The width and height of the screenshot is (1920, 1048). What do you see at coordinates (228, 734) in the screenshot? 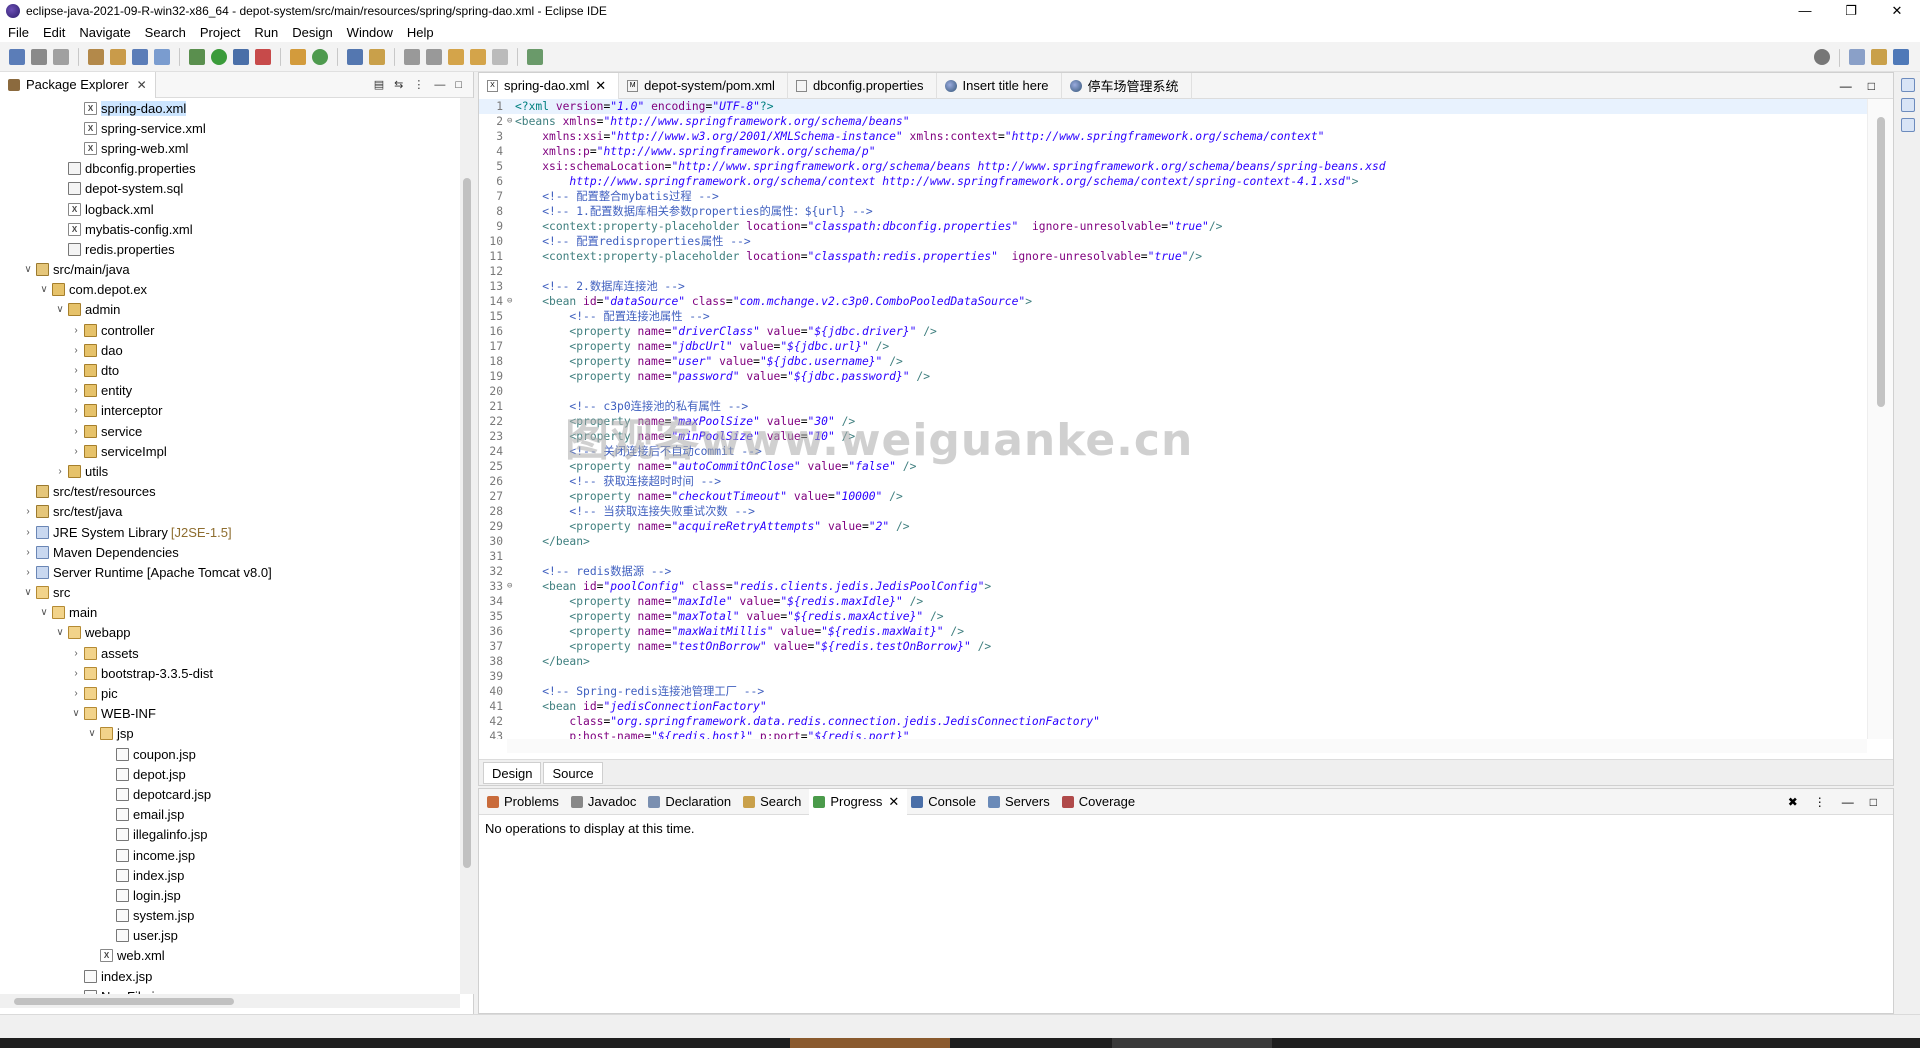
I see `tree-item: ∨ jsp` at bounding box center [228, 734].